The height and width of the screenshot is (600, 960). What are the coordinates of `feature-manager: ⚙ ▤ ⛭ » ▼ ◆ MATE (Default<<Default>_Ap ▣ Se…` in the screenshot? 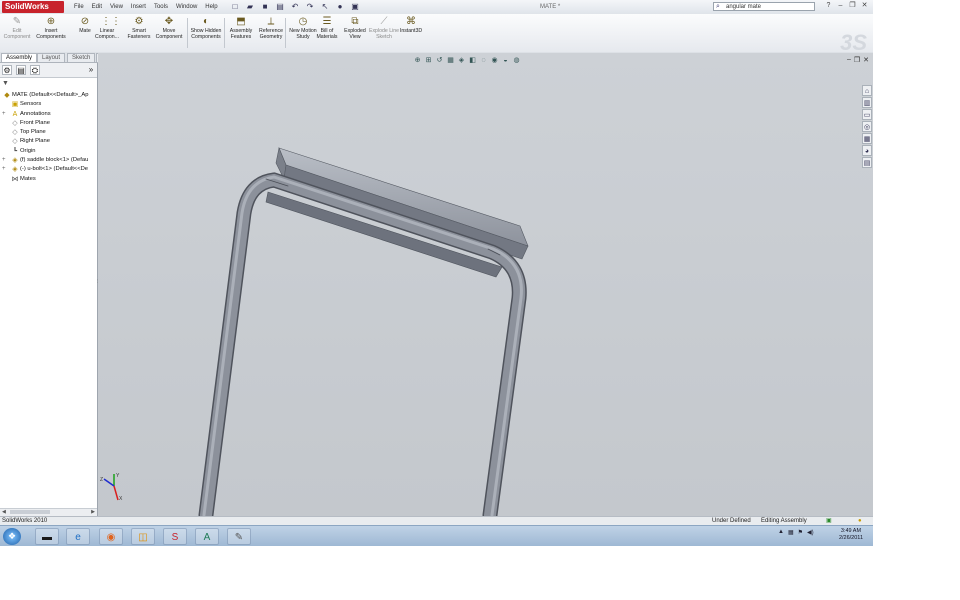 It's located at (49, 289).